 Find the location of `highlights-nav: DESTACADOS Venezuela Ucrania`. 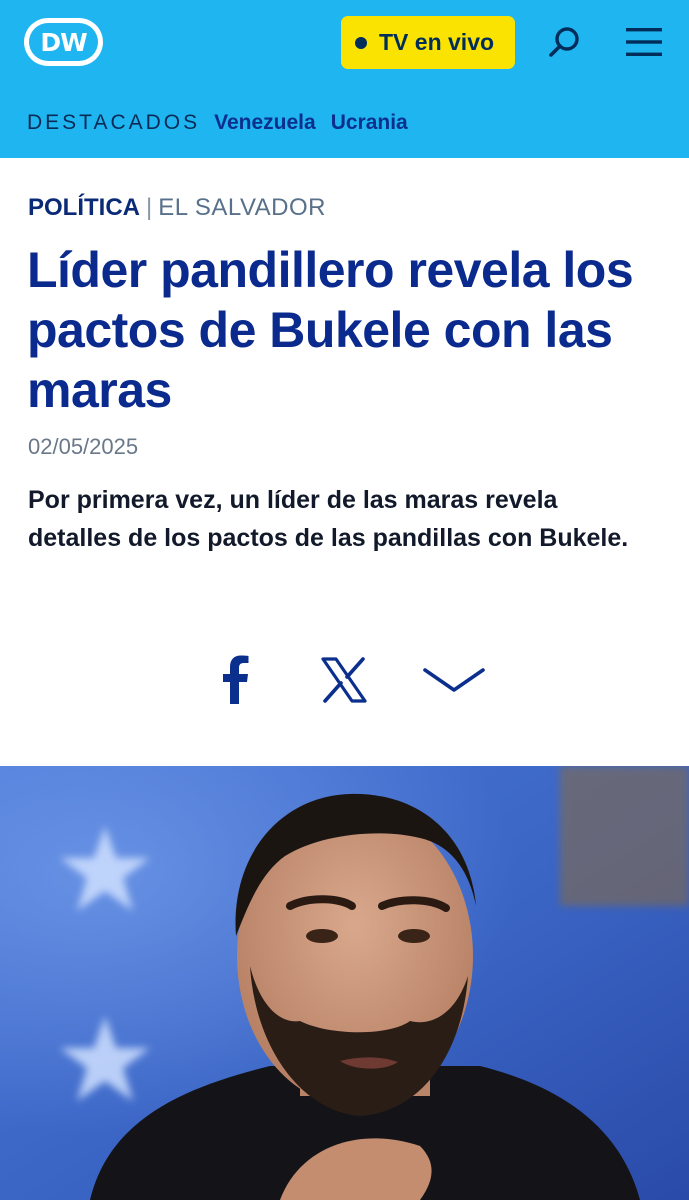

highlights-nav: DESTACADOS Venezuela Ucrania is located at coordinates (225, 123).